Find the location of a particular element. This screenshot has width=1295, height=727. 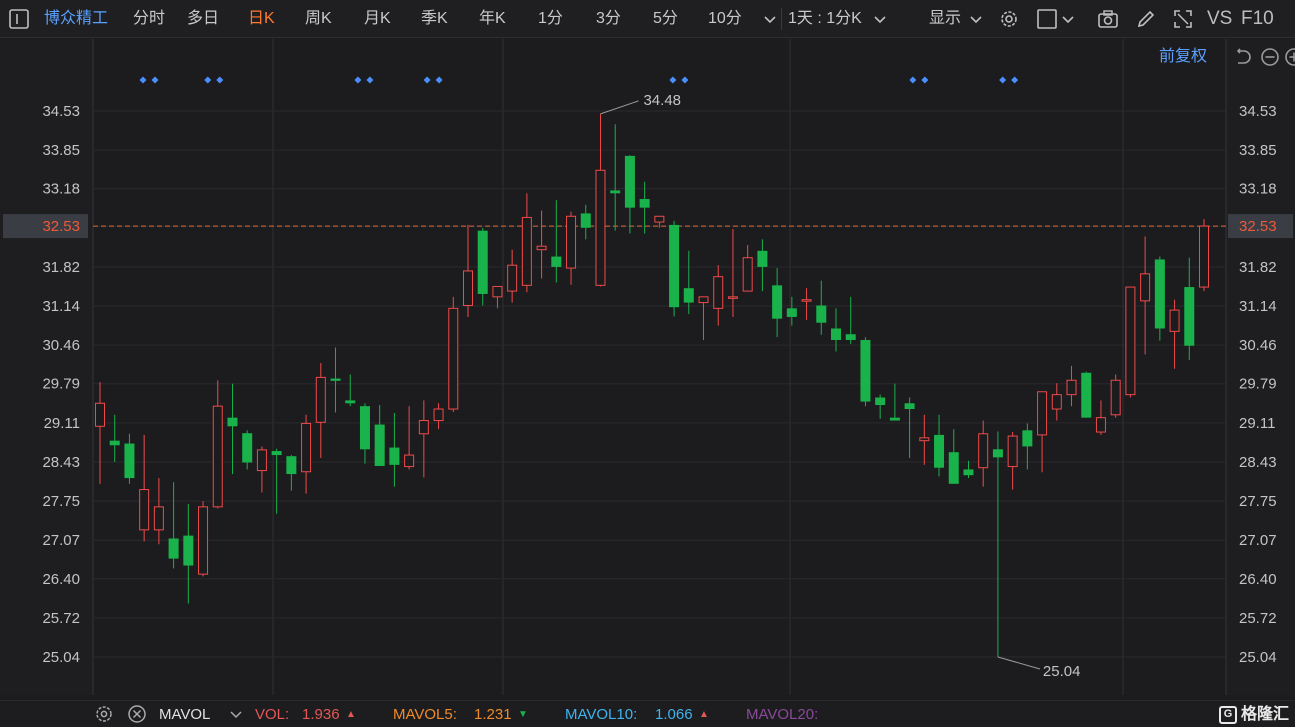

pencil-icon is located at coordinates (1146, 19).